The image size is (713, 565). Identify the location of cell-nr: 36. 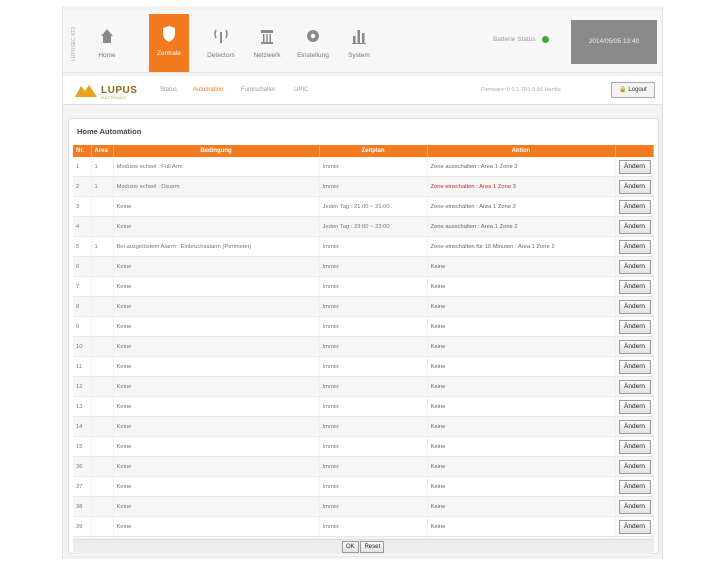
(82, 466).